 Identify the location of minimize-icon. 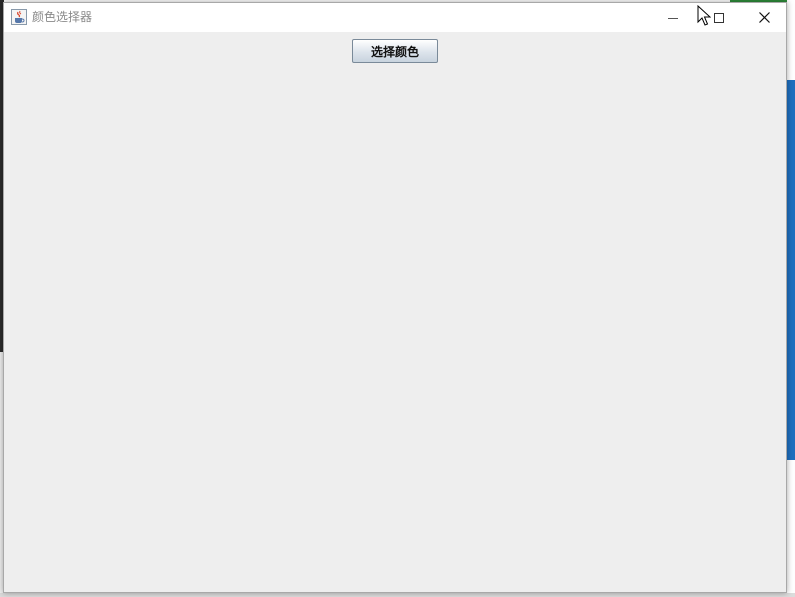
(673, 17).